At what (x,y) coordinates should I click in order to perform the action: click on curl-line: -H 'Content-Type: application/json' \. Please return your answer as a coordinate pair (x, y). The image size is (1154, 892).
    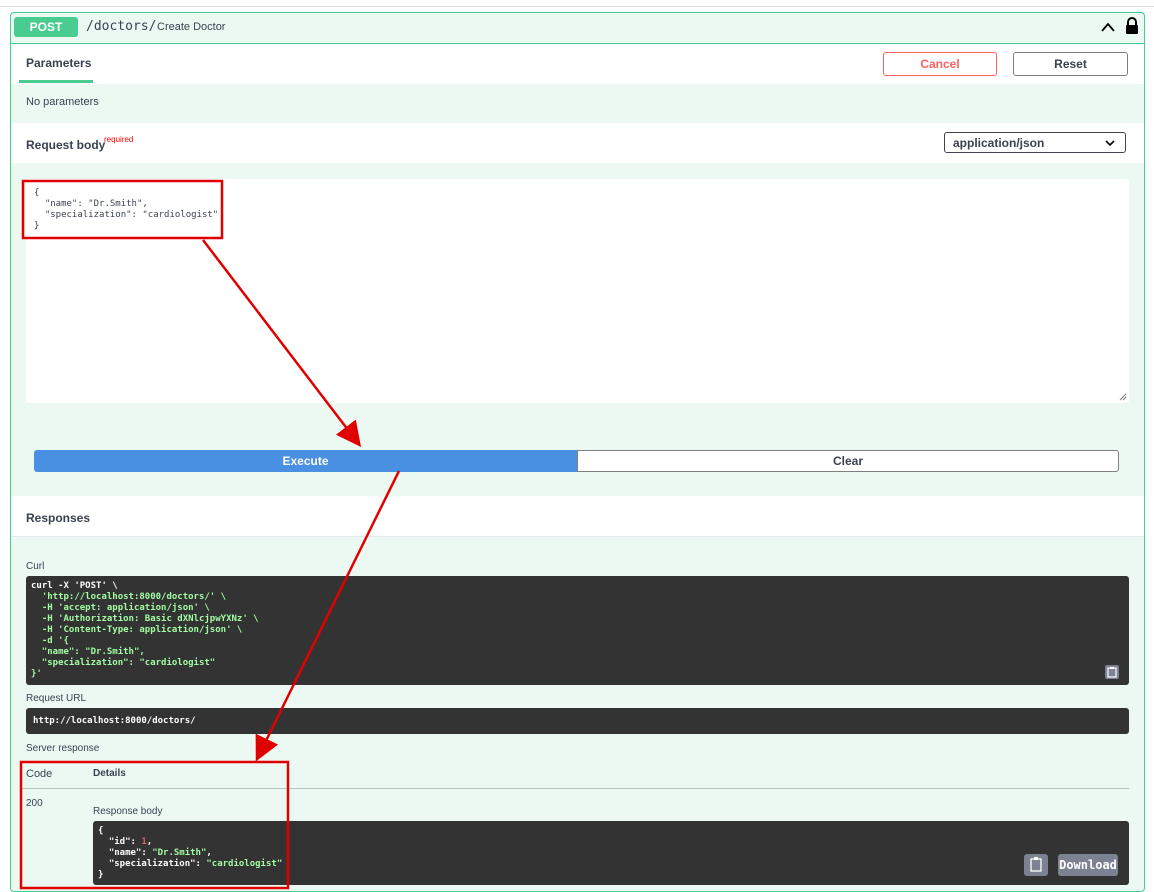
    Looking at the image, I should click on (137, 630).